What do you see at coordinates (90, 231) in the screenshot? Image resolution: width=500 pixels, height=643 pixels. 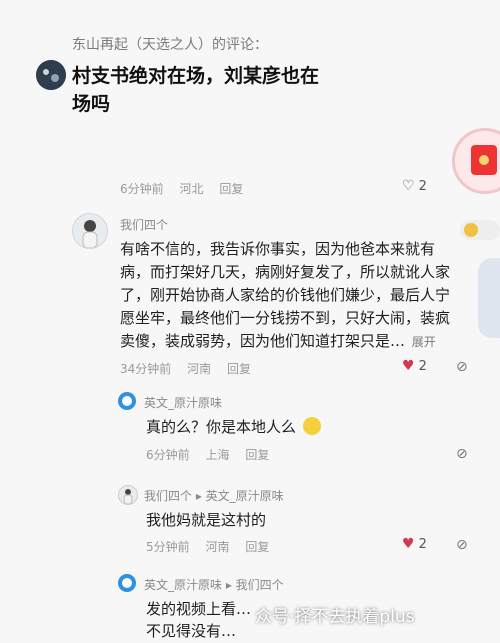 I see `comment2-avatar` at bounding box center [90, 231].